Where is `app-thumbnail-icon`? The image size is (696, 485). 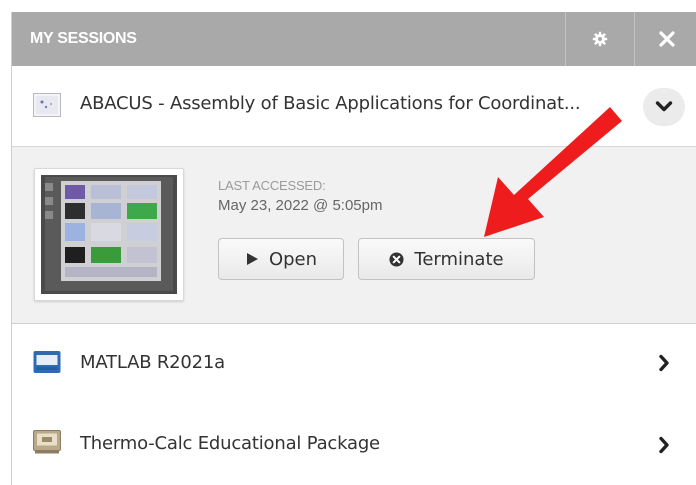 app-thumbnail-icon is located at coordinates (47, 105).